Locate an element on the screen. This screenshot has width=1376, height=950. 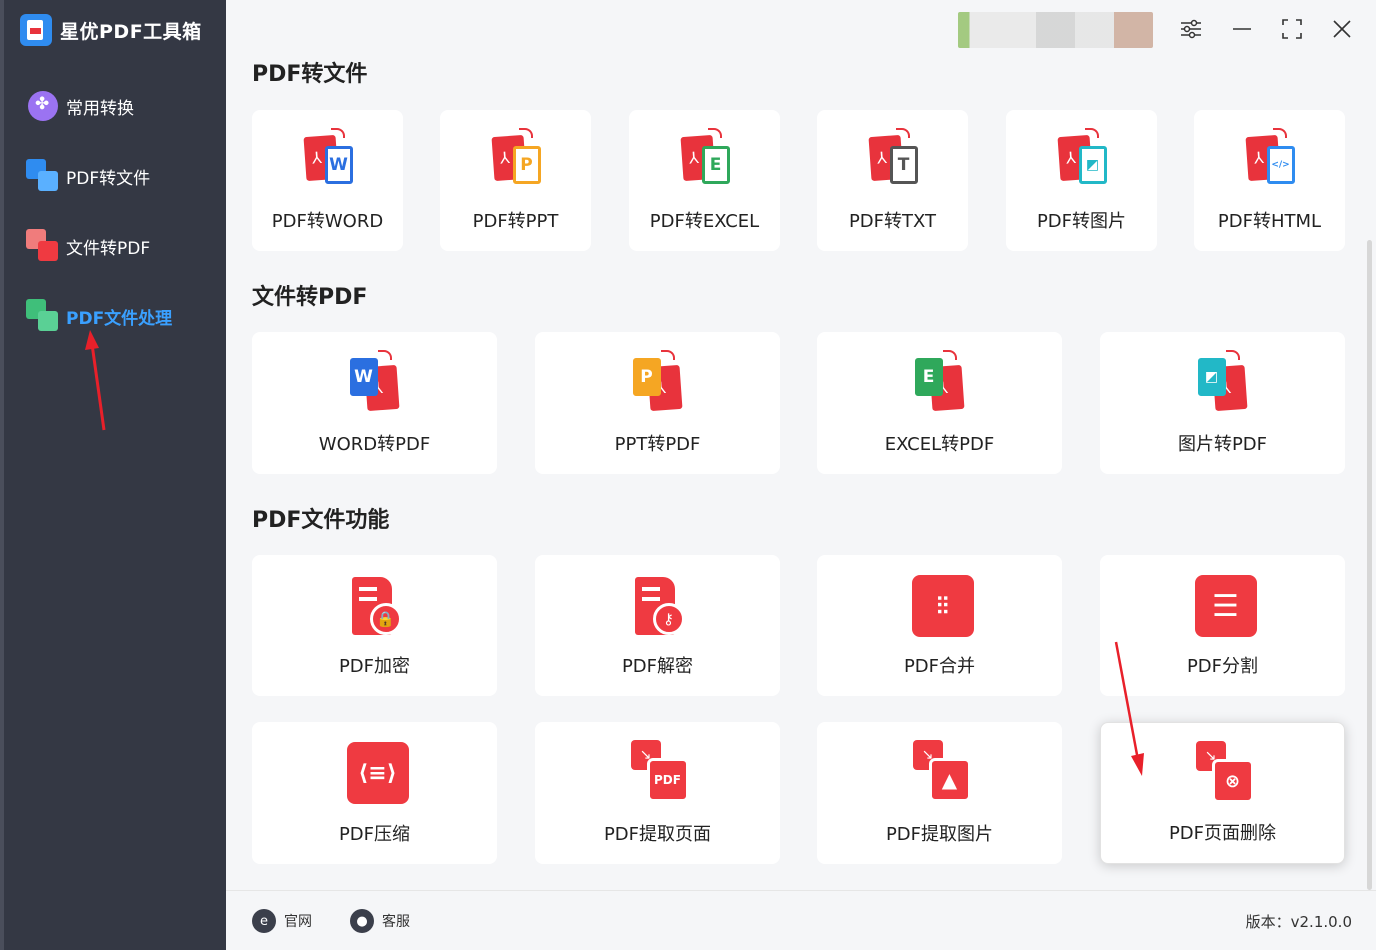
scrollbar is located at coordinates (1369, 565).